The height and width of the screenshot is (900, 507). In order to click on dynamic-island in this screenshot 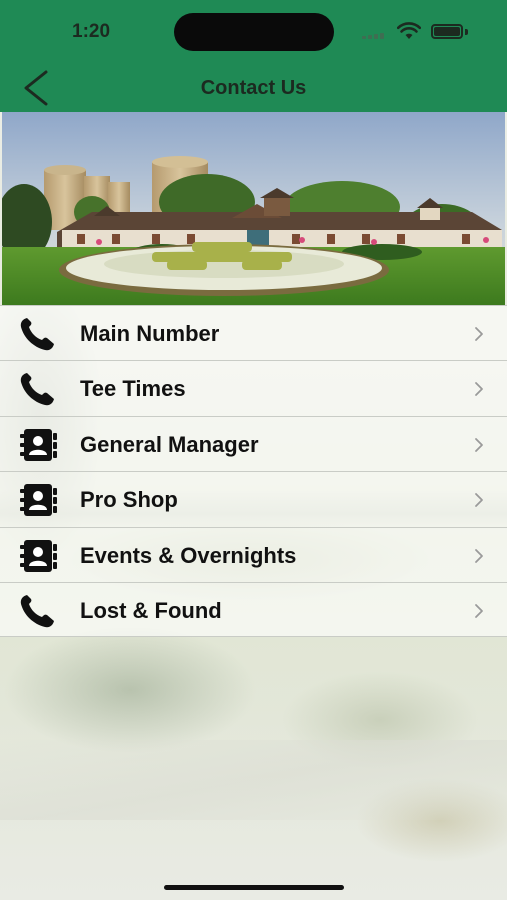, I will do `click(254, 32)`.